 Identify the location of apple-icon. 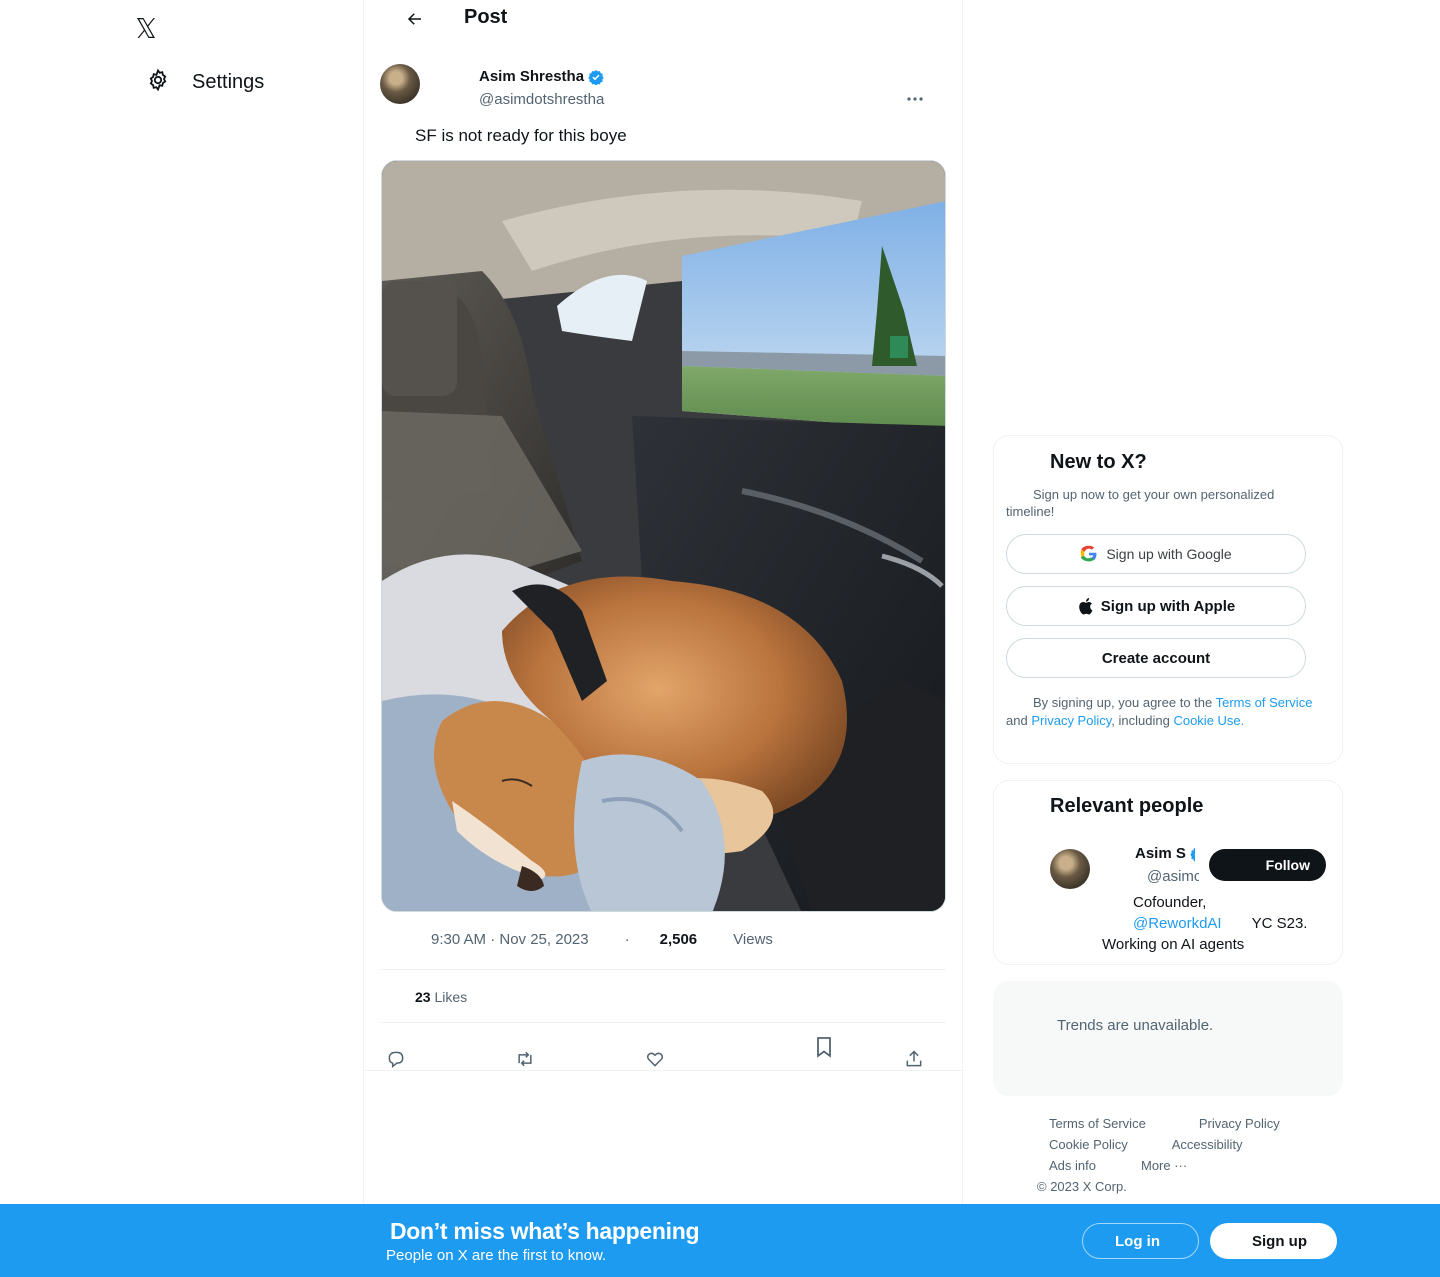
(1085, 606).